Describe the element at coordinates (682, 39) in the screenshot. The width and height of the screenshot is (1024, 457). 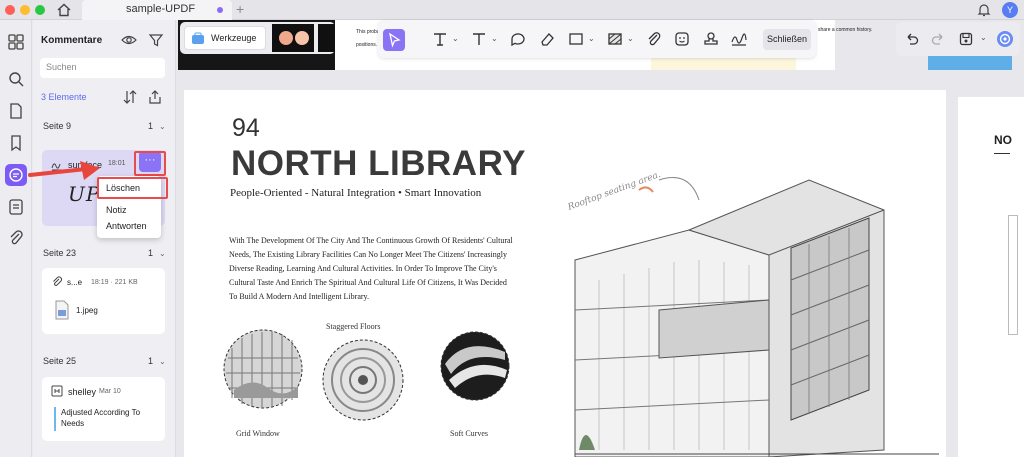
I see `sticker-icon` at that location.